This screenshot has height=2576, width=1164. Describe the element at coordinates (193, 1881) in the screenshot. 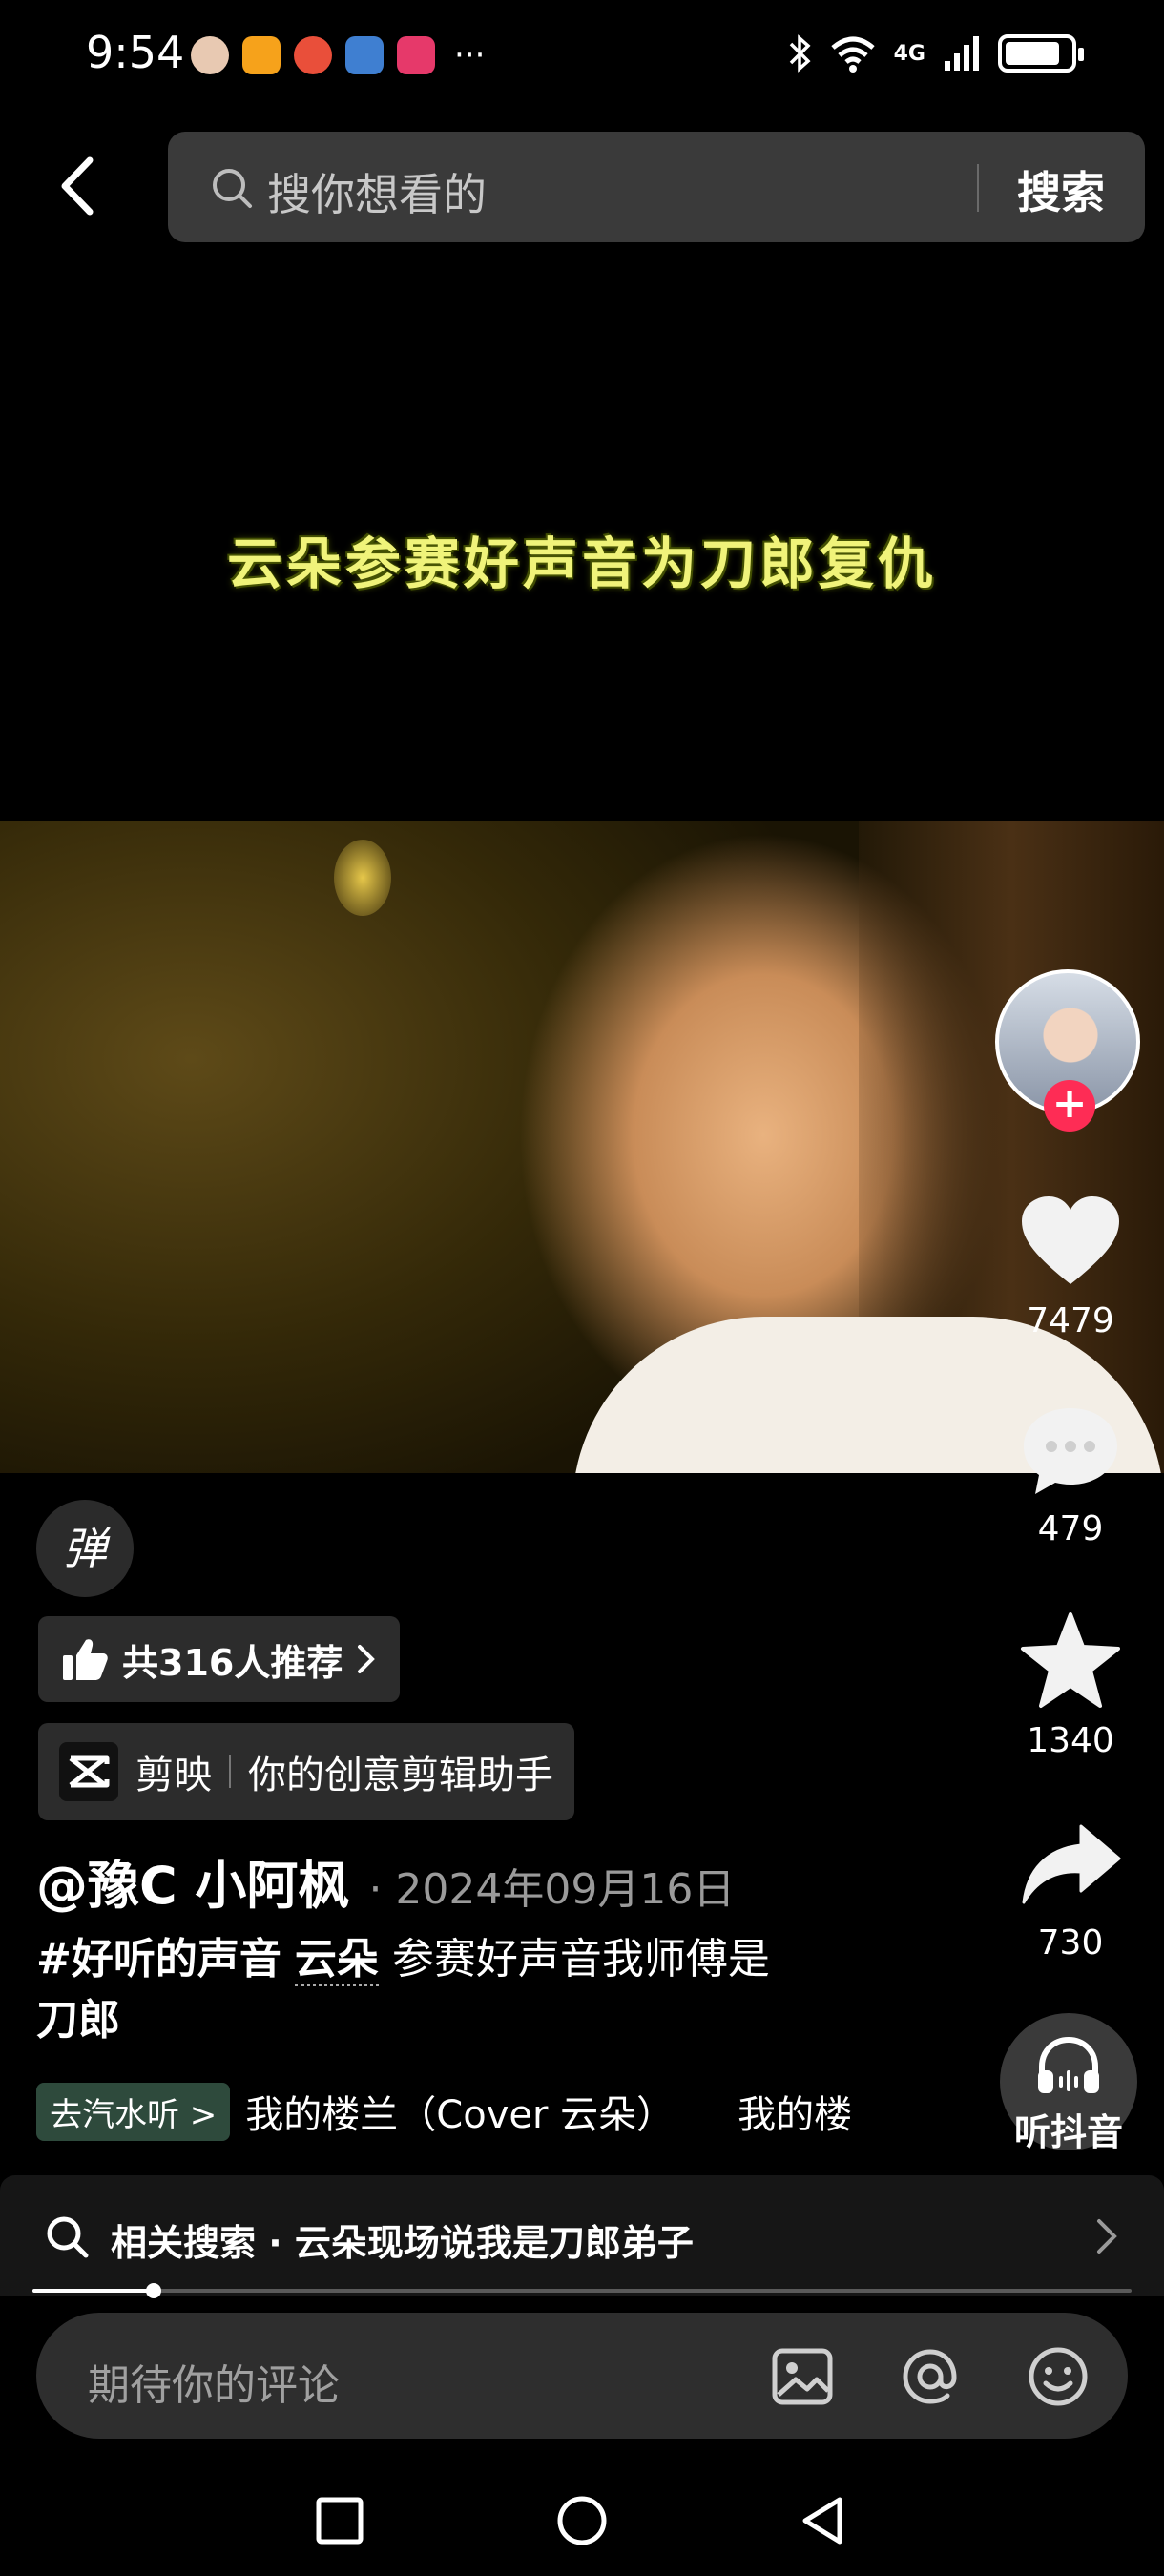

I see `author-name: @豫C 小阿枫` at that location.